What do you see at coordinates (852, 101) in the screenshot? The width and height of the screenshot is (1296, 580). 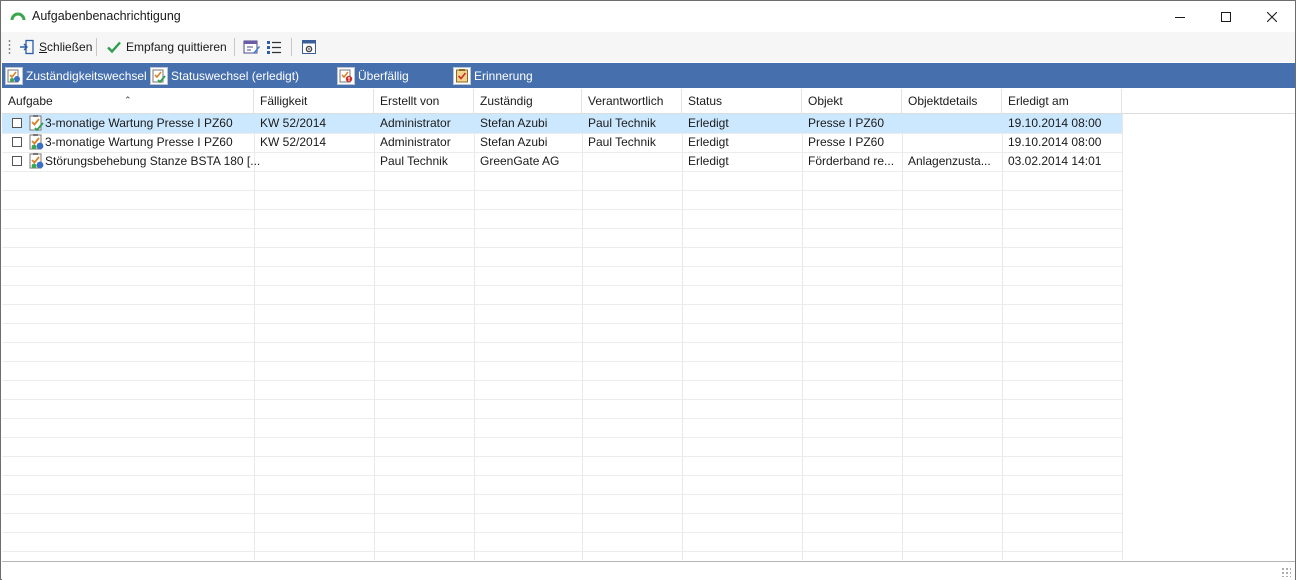 I see `column-header-objekt: Objekt` at bounding box center [852, 101].